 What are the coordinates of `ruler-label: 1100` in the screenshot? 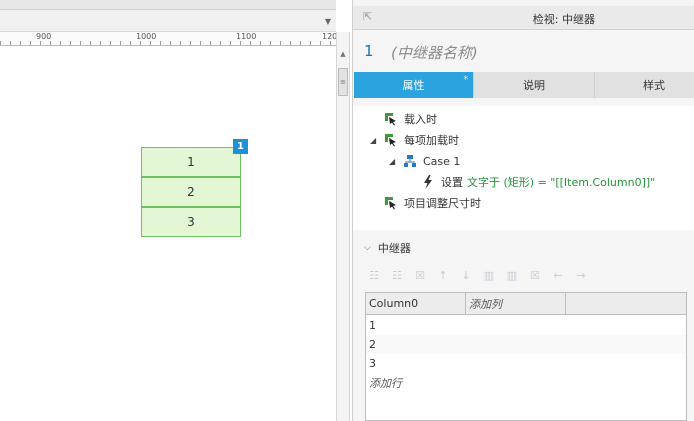 It's located at (246, 36).